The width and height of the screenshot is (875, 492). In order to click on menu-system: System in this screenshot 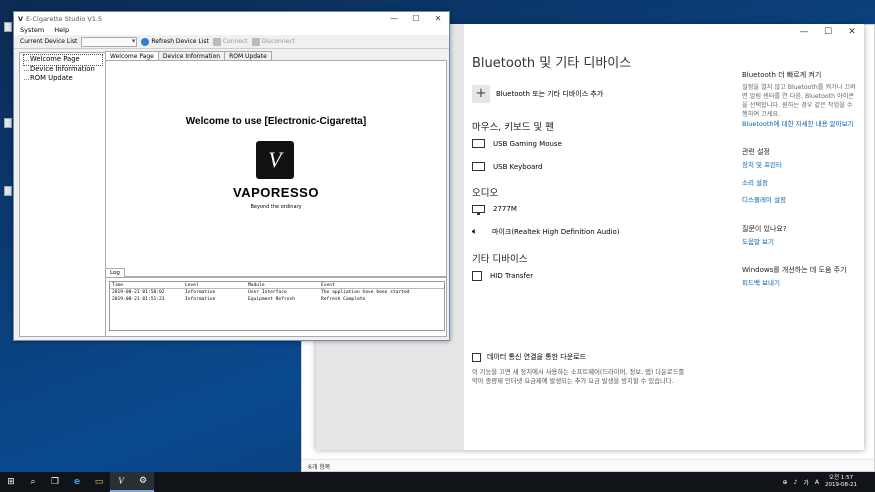, I will do `click(32, 30)`.